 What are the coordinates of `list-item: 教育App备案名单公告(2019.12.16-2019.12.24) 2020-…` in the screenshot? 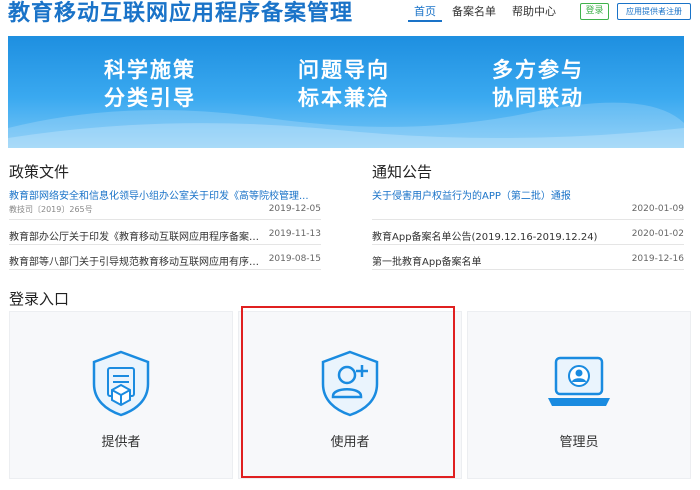 It's located at (528, 232).